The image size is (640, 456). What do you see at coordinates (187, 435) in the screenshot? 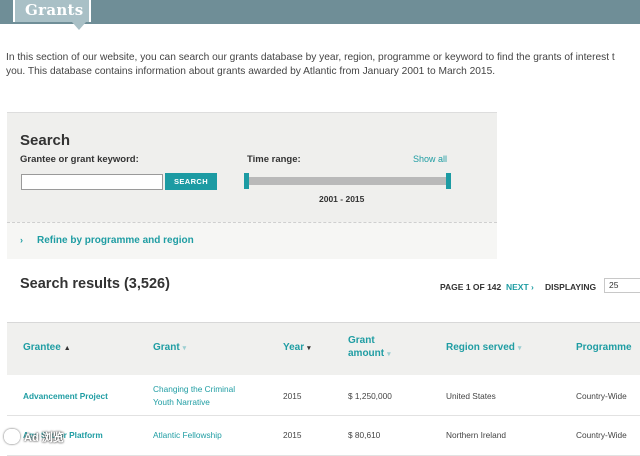
I see `grant-link: Atlantic Fellowship` at bounding box center [187, 435].